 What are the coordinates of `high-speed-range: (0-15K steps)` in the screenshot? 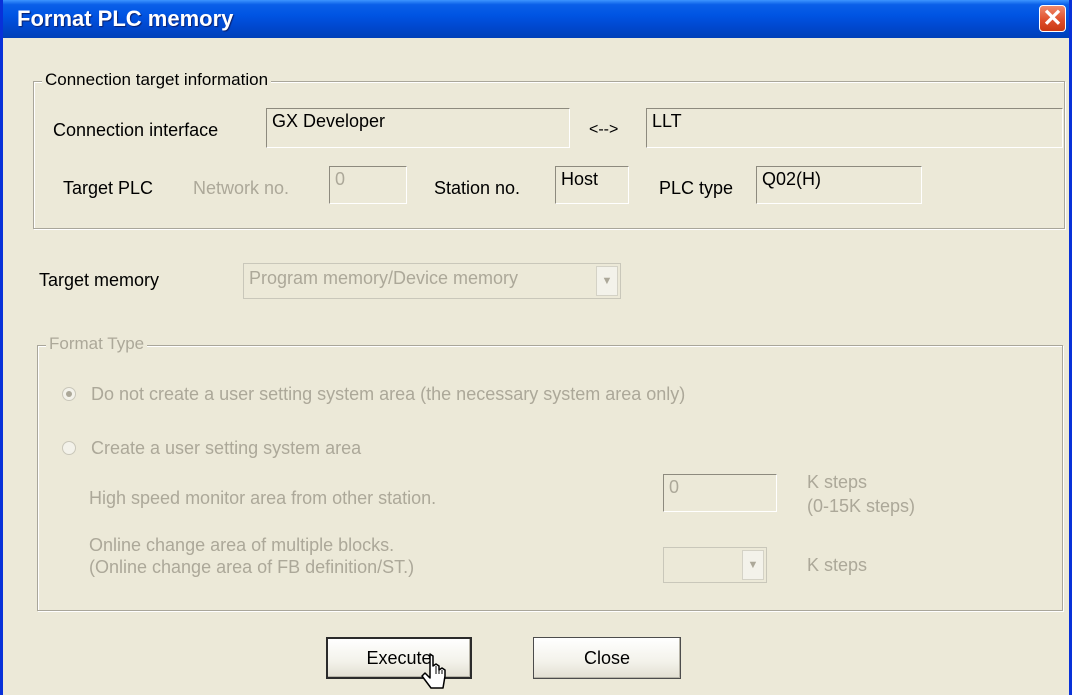 It's located at (861, 506).